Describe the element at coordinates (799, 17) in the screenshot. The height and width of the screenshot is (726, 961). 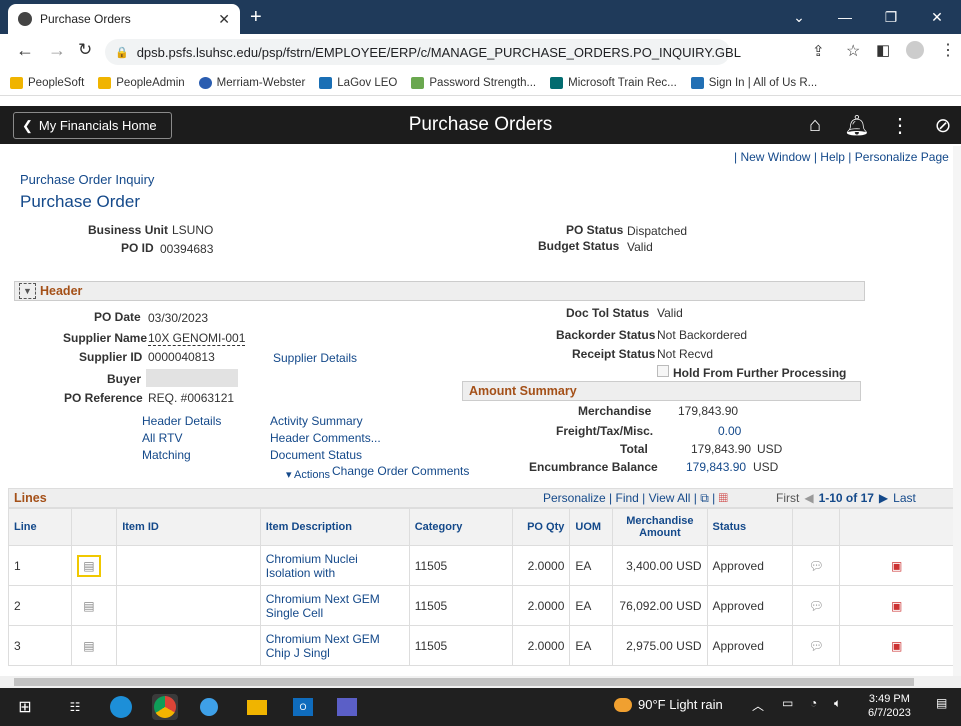
I see `chevron-down-icon: ⌄` at that location.